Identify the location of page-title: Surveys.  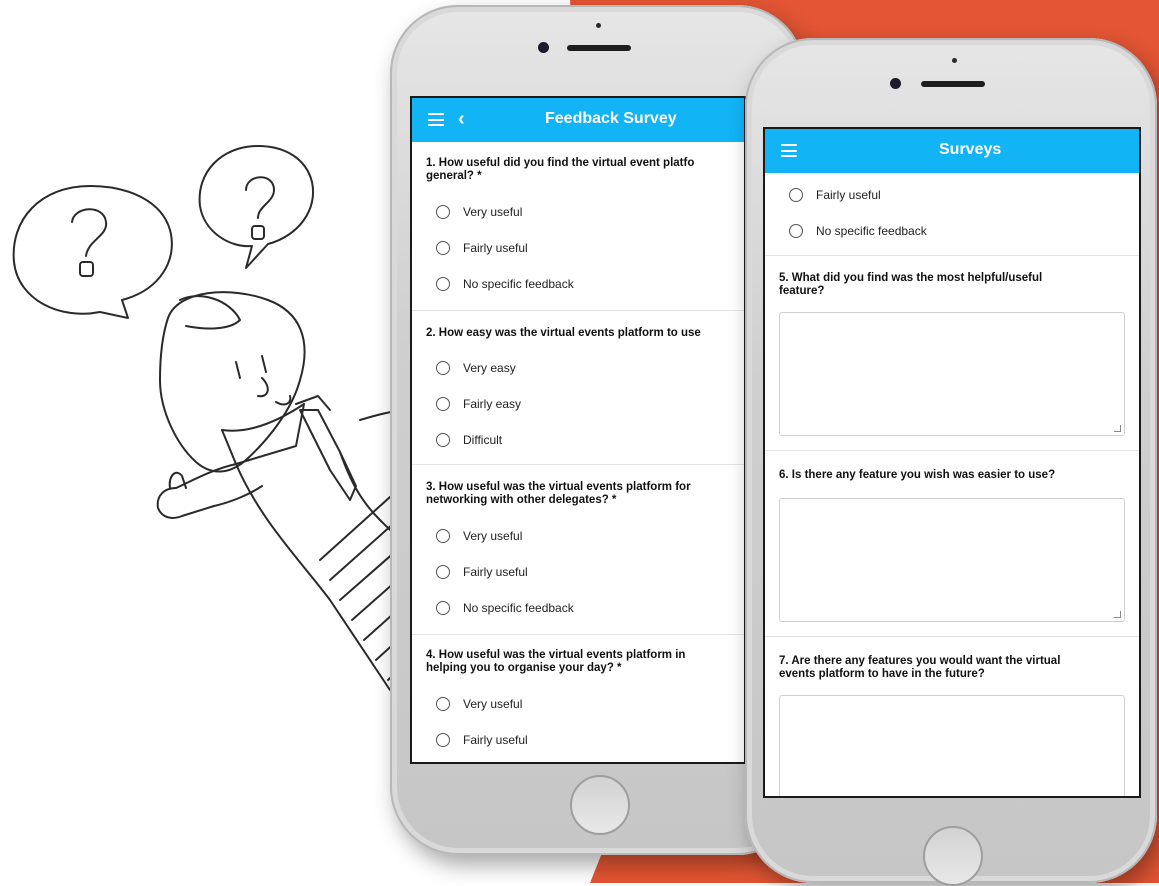
(970, 149).